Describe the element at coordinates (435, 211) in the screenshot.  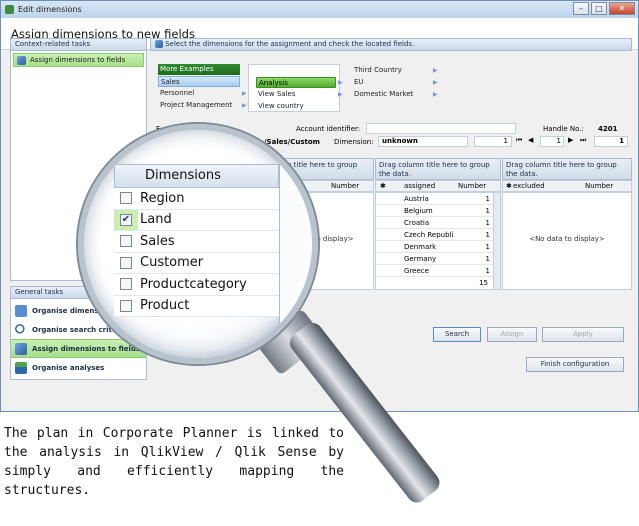
I see `table-row: Belgium 1` at that location.